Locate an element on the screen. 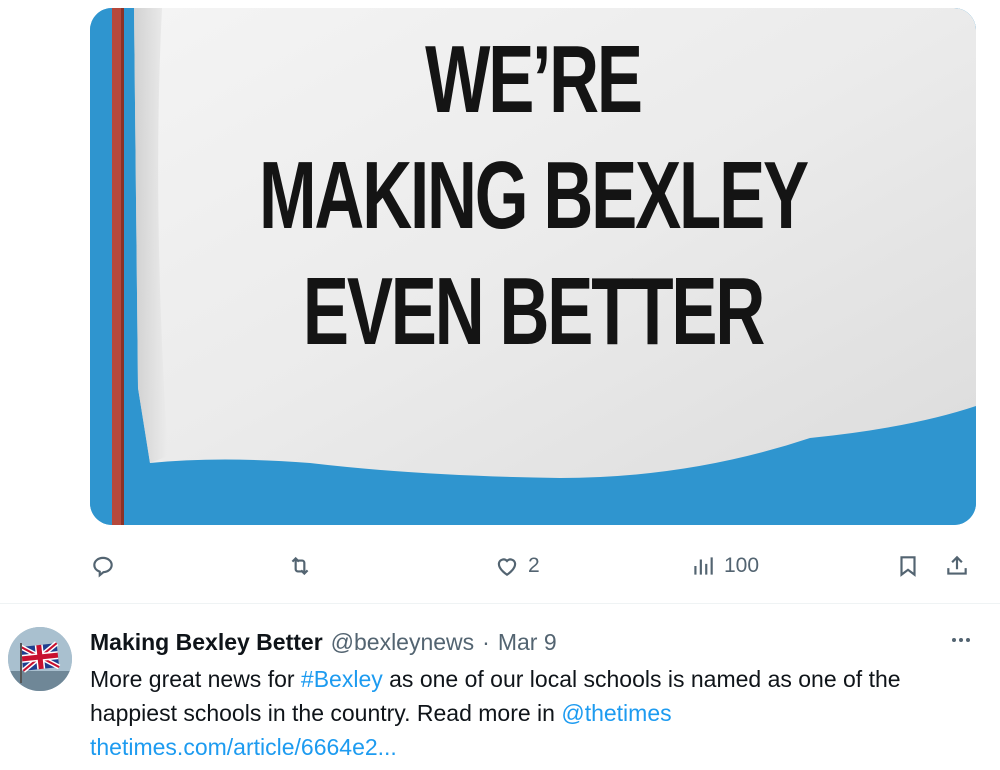 The width and height of the screenshot is (1000, 770). hashtag-link: #Bexley is located at coordinates (342, 679).